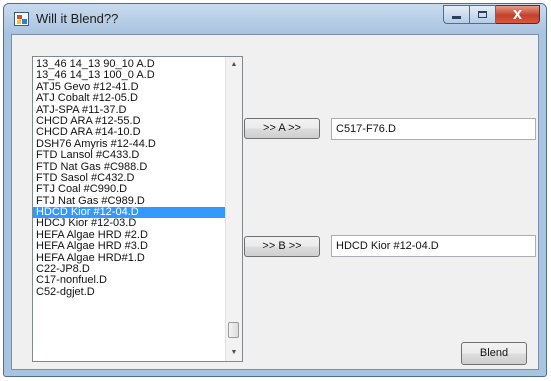 This screenshot has width=551, height=381. What do you see at coordinates (129, 132) in the screenshot?
I see `list-item: CHCD ARA #14-10.D` at bounding box center [129, 132].